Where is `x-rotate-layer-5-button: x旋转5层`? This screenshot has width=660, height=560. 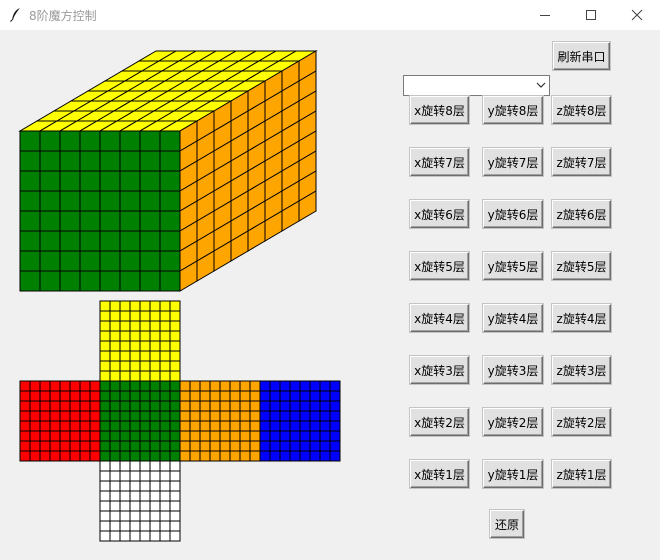 x-rotate-layer-5-button: x旋转5层 is located at coordinates (439, 266).